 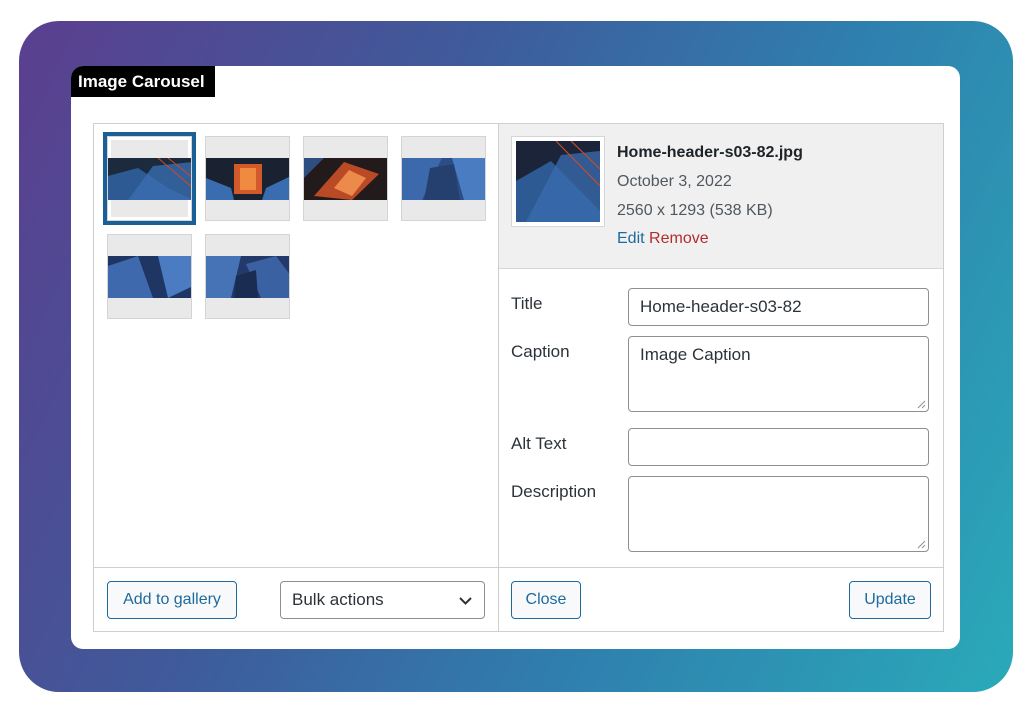 What do you see at coordinates (890, 600) in the screenshot?
I see `update-button: Update` at bounding box center [890, 600].